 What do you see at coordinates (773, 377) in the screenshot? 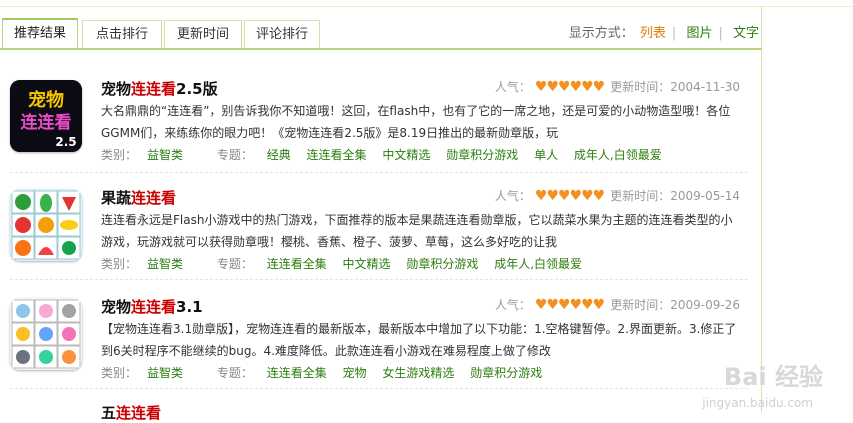
I see `baidu-watermark: Bai 经验` at bounding box center [773, 377].